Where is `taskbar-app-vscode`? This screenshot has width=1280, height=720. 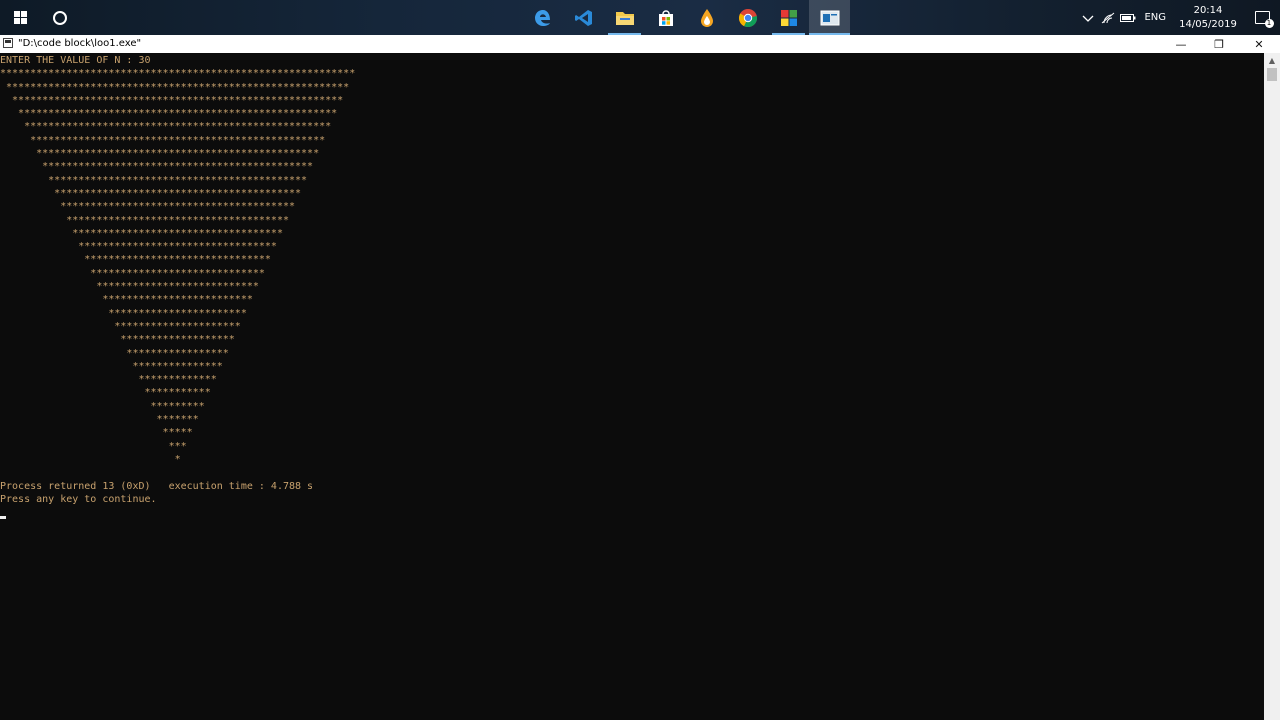
taskbar-app-vscode is located at coordinates (583, 17).